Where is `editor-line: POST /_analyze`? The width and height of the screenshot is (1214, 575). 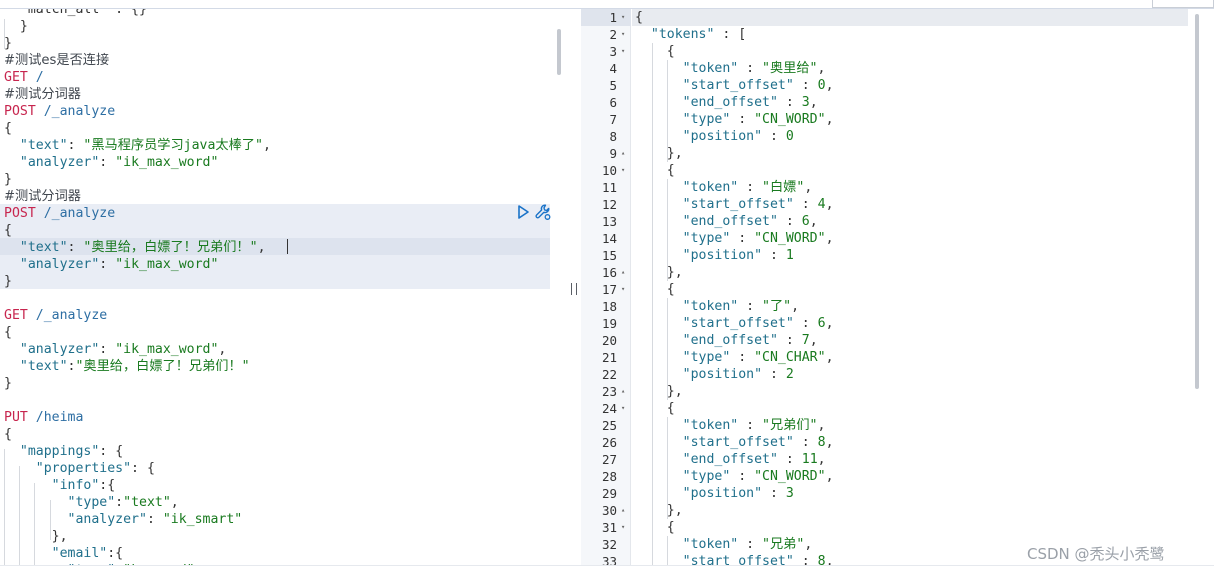 editor-line: POST /_analyze is located at coordinates (59, 213).